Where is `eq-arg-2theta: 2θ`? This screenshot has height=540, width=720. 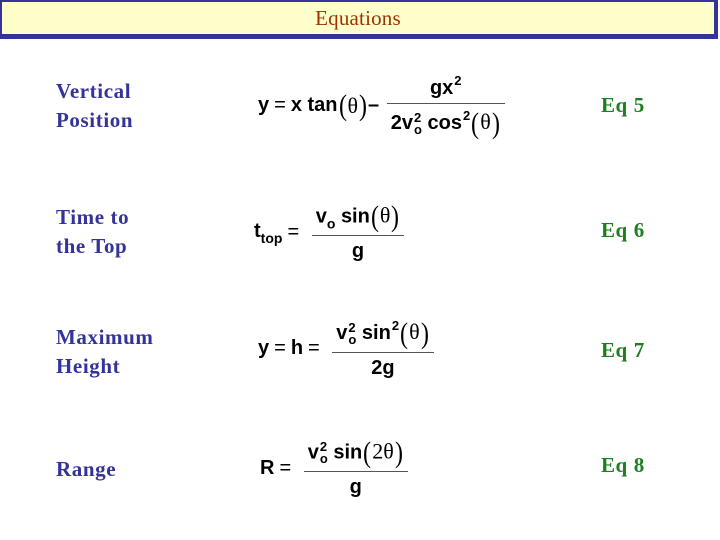
eq-arg-2theta: 2θ is located at coordinates (383, 451).